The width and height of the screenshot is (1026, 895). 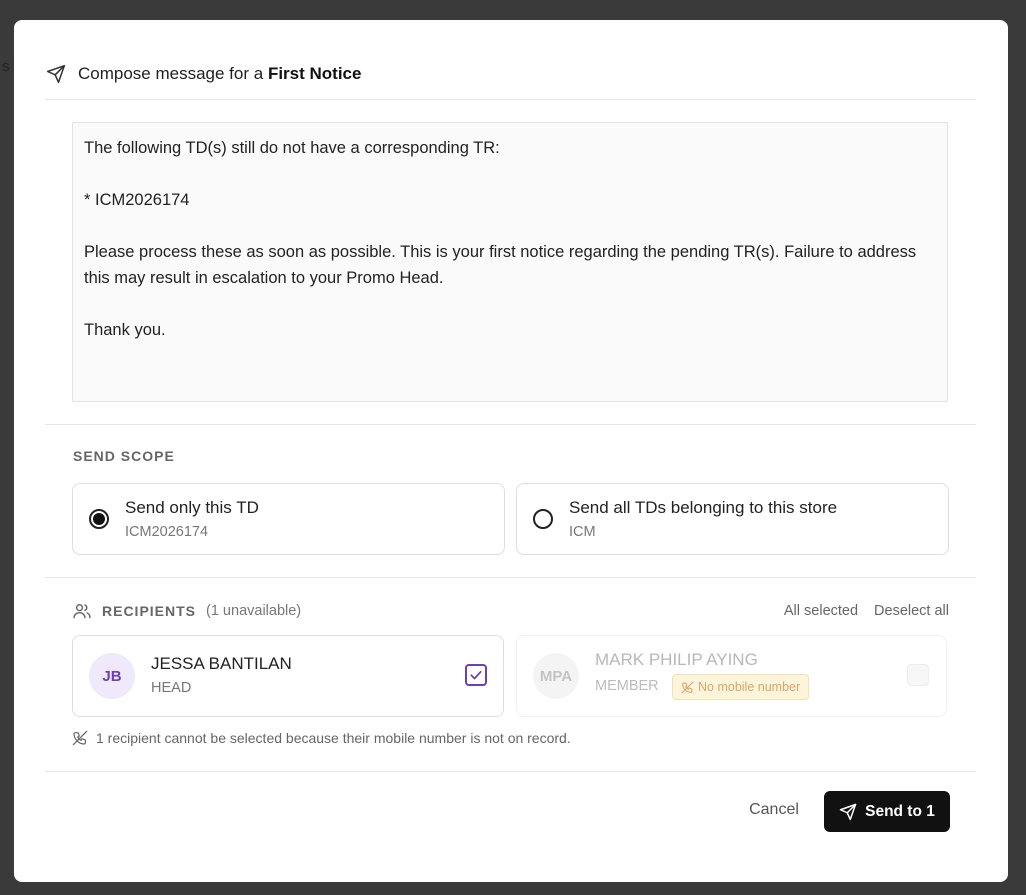 I want to click on badge-text: No mobile number, so click(x=749, y=687).